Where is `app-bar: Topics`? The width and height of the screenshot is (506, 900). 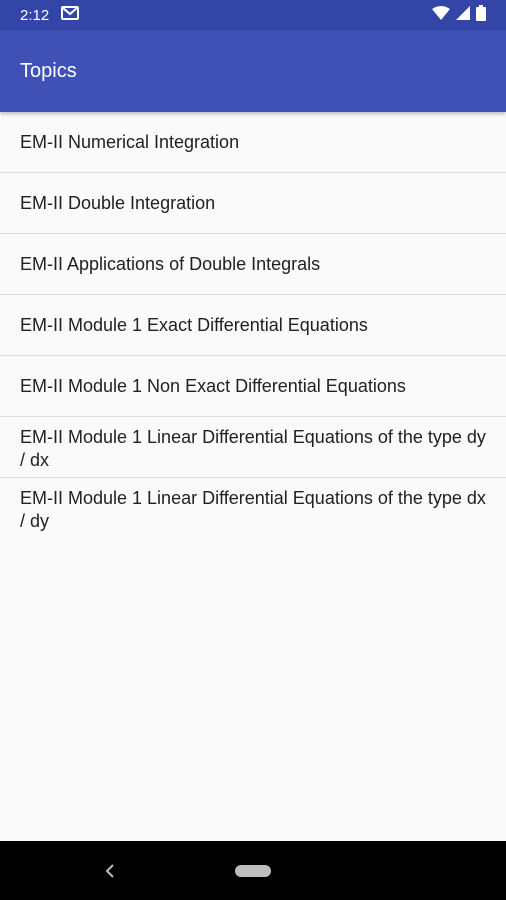
app-bar: Topics is located at coordinates (253, 71).